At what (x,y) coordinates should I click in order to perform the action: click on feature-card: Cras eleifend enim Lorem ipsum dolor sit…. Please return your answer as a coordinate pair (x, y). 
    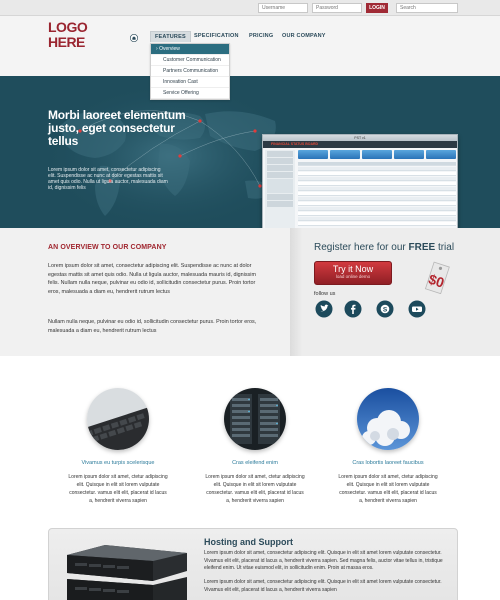
    Looking at the image, I should click on (255, 446).